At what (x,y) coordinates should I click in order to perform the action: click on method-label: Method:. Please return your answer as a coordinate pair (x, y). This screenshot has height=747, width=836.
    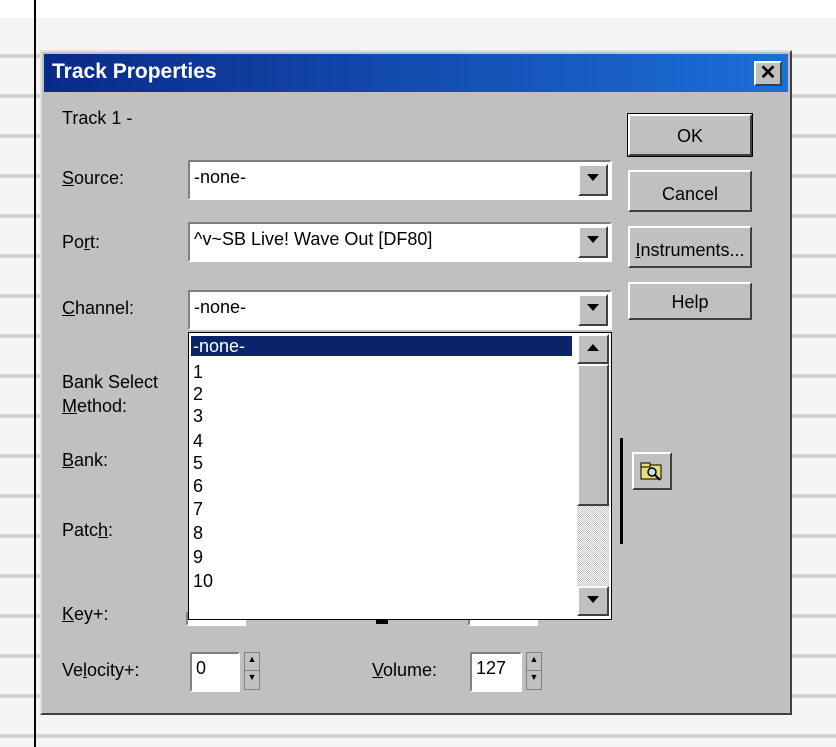
    Looking at the image, I should click on (95, 406).